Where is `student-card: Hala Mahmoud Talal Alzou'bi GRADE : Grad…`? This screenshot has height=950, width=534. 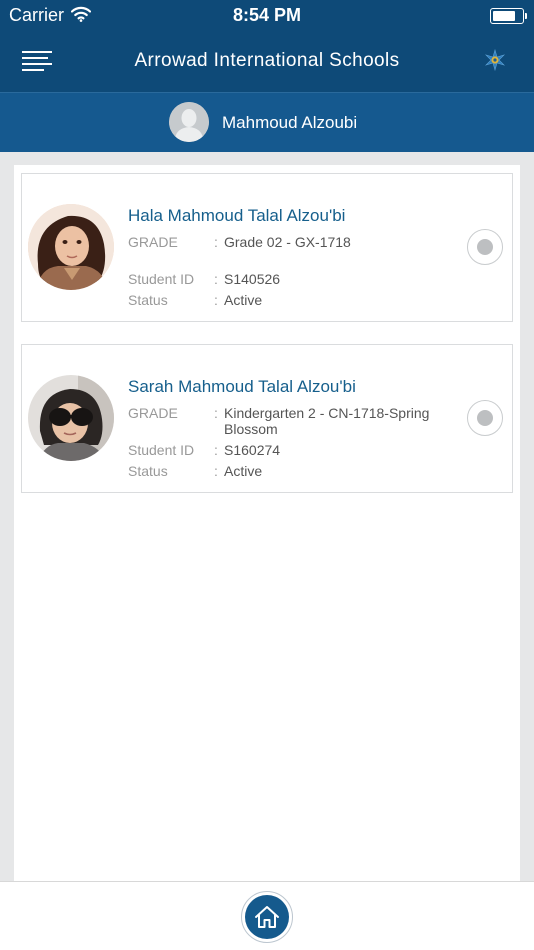
student-card: Hala Mahmoud Talal Alzou'bi GRADE : Grad… is located at coordinates (267, 247).